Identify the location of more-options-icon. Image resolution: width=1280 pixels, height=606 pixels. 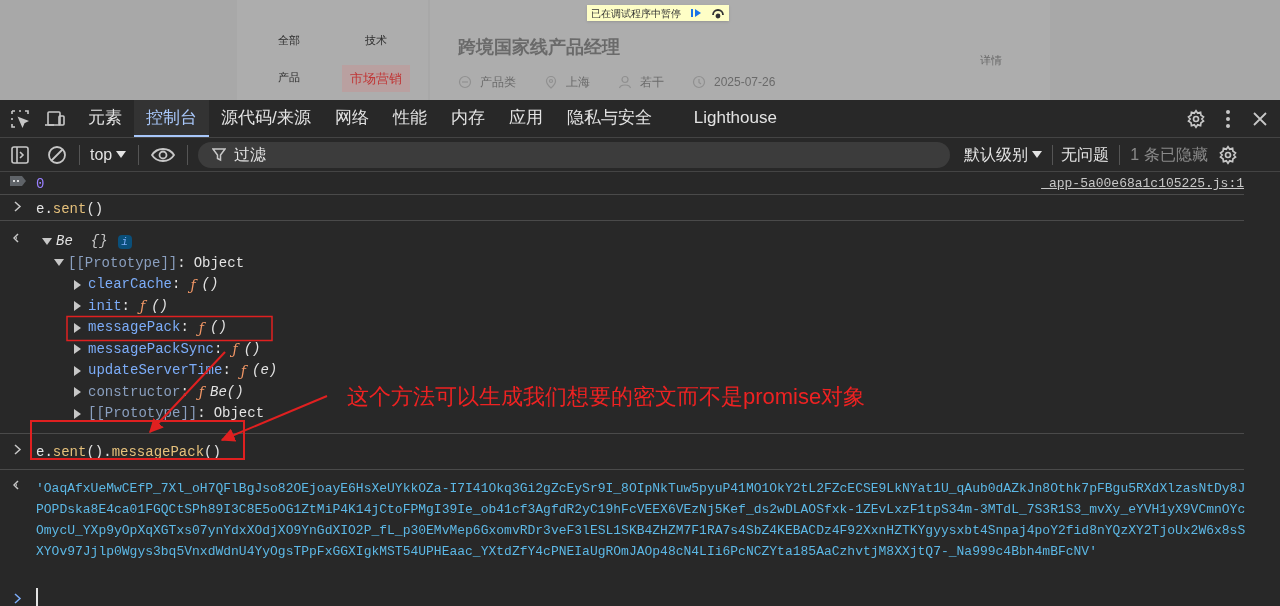
(1228, 118).